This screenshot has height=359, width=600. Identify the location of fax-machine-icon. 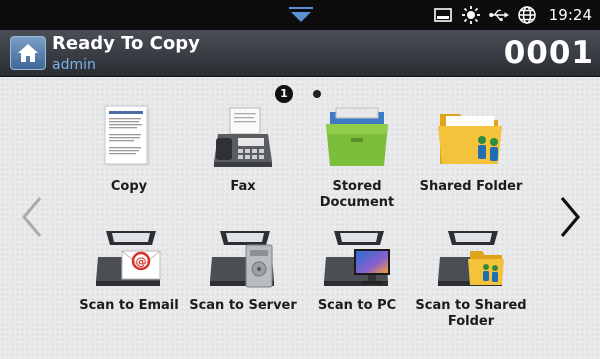
(243, 137).